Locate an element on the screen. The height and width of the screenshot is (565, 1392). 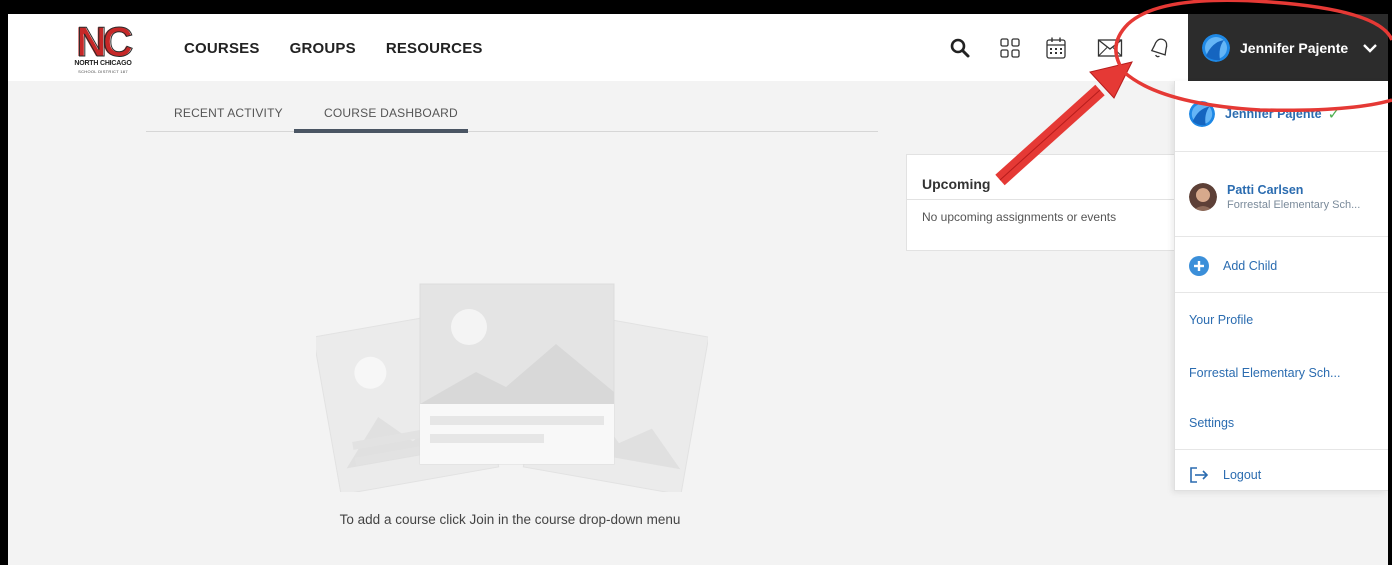
checkmark-icon: ✓ is located at coordinates (1334, 114).